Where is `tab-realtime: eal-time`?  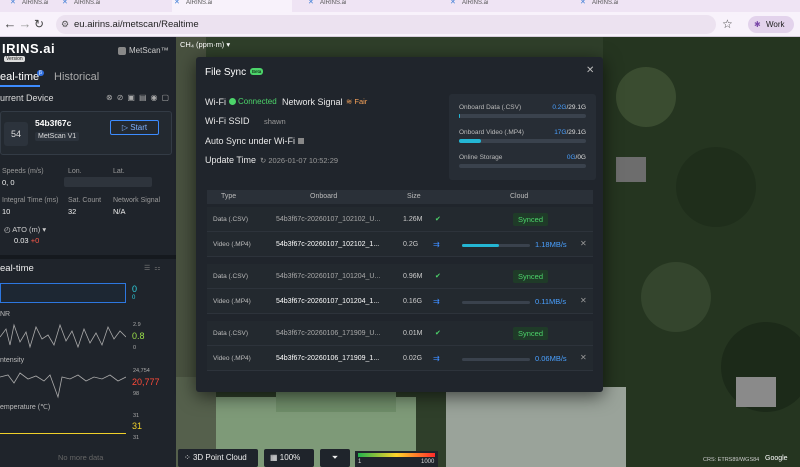
tab-realtime: eal-time is located at coordinates (19, 77).